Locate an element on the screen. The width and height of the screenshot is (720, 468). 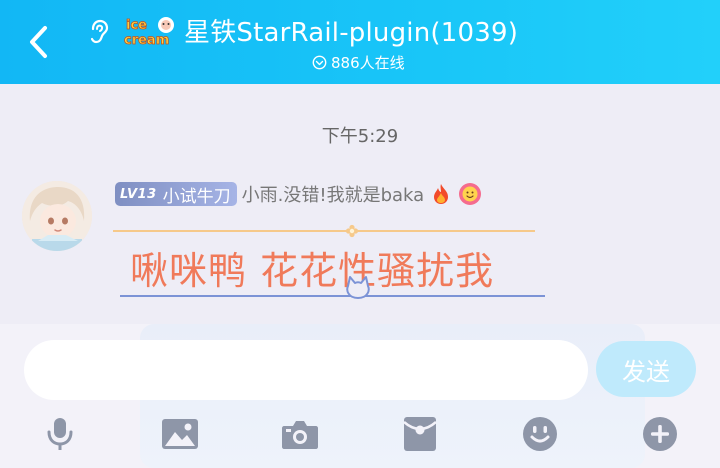
smile-flower-icon is located at coordinates (470, 194).